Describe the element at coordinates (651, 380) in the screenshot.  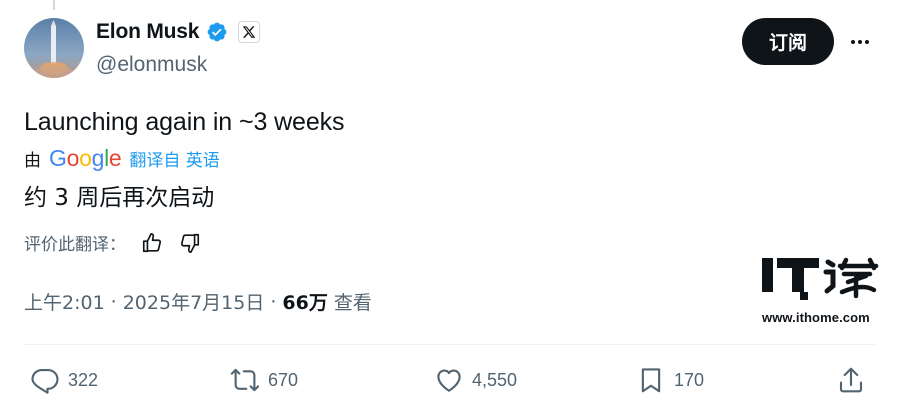
I see `bookmark-icon` at that location.